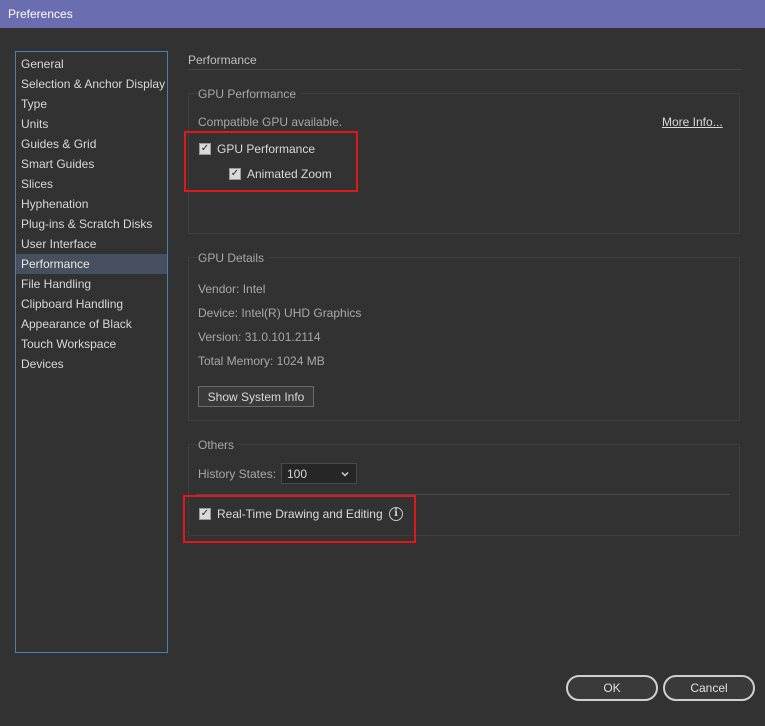  What do you see at coordinates (91, 84) in the screenshot?
I see `sidebar-item-selection-anchor-display: Selection & Anchor Display` at bounding box center [91, 84].